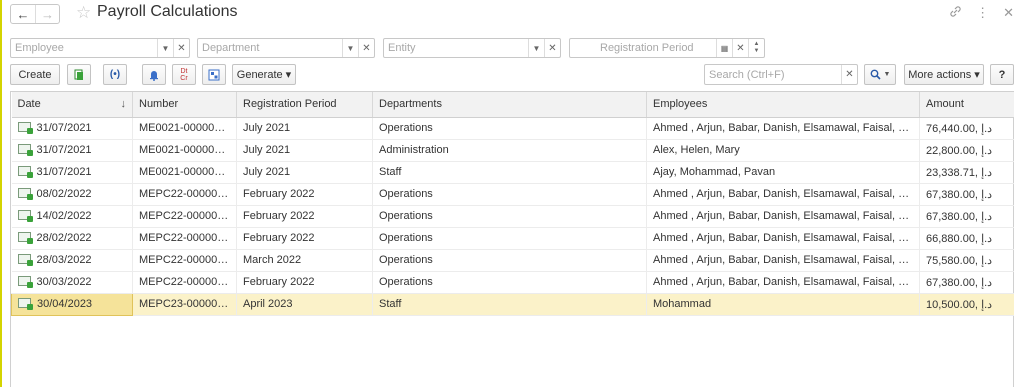 The image size is (1024, 387). Describe the element at coordinates (270, 48) in the screenshot. I see `department-filter-input: Department` at that location.